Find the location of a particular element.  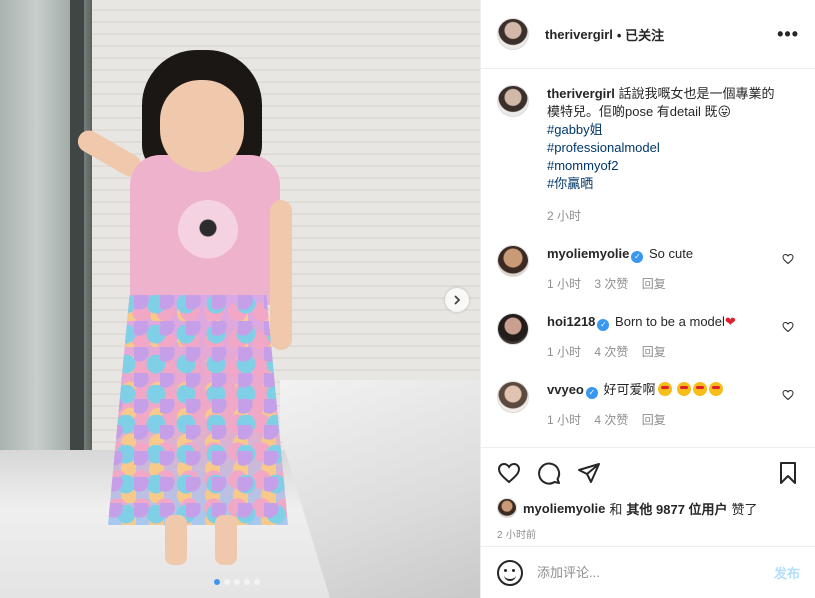

right-leg is located at coordinates (226, 540).